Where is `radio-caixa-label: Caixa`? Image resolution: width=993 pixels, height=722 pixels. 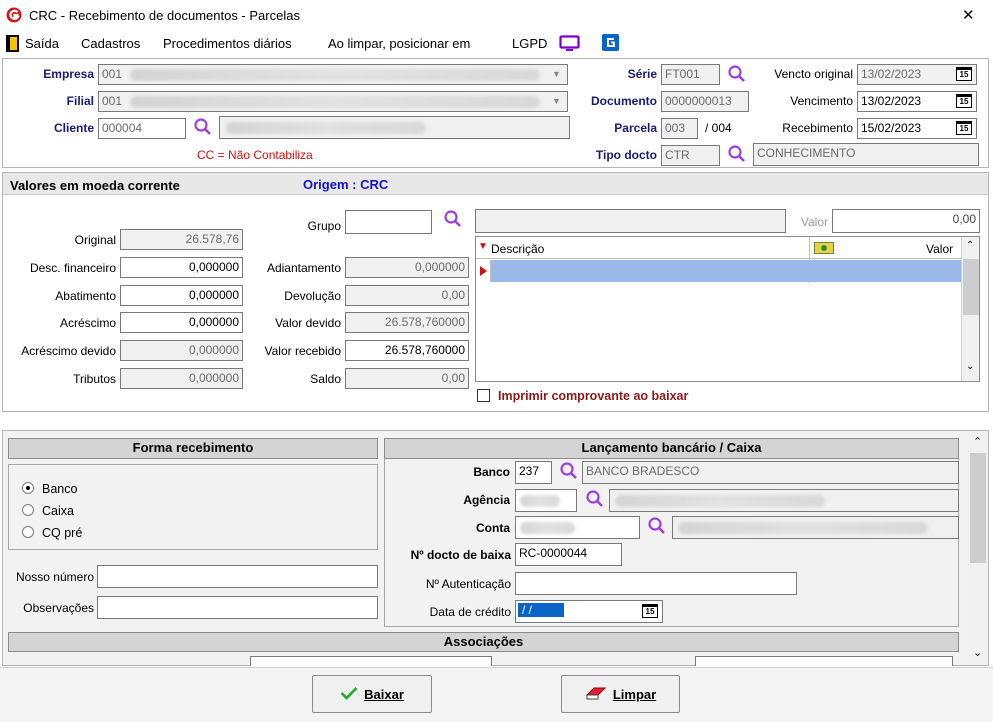
radio-caixa-label: Caixa is located at coordinates (58, 511).